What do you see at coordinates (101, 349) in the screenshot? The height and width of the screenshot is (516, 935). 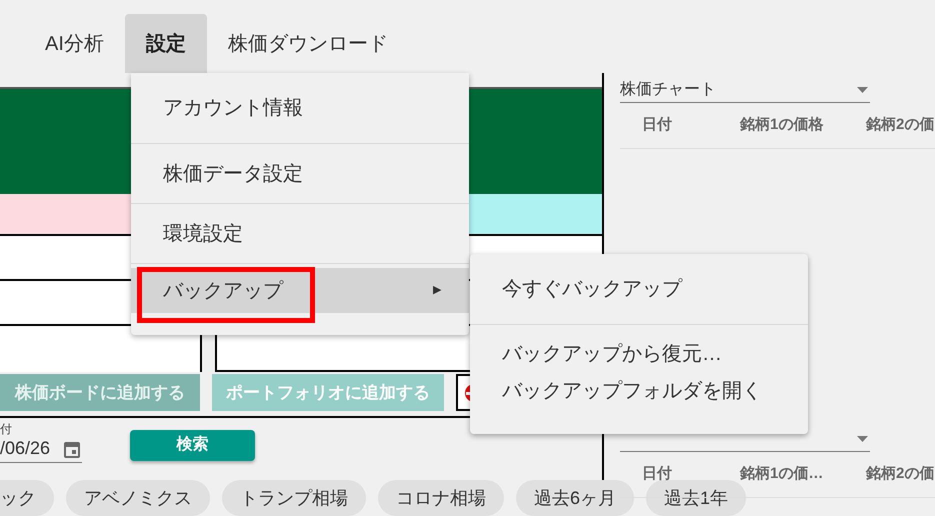 I see `input-field` at bounding box center [101, 349].